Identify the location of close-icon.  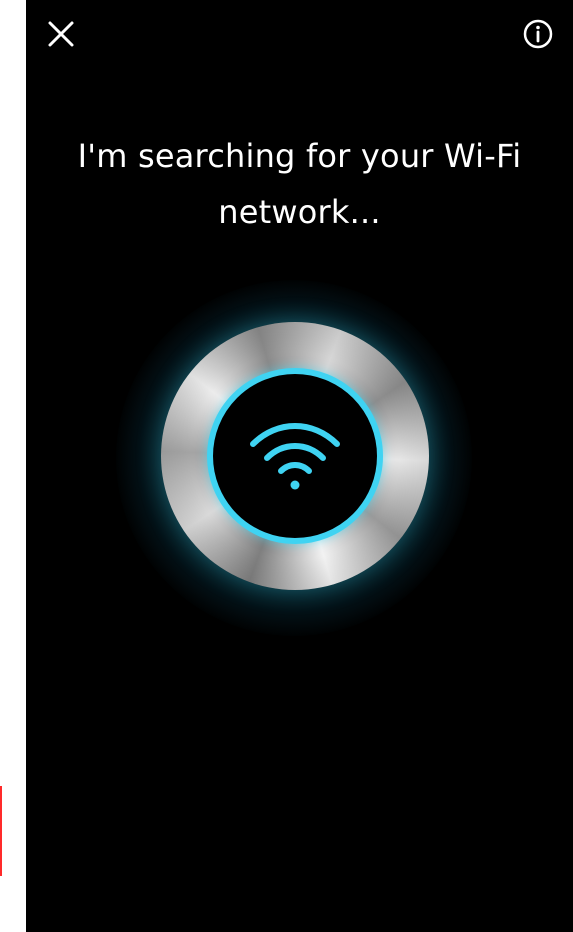
(61, 36).